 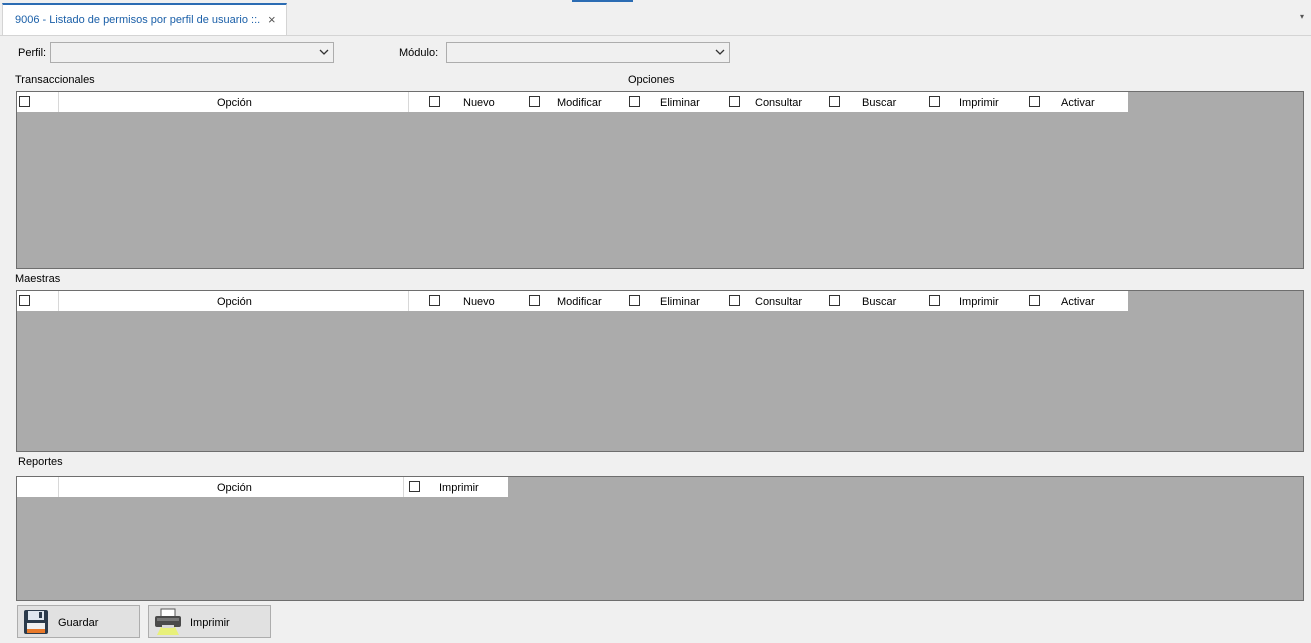 I want to click on guardar-label: Guardar, so click(x=78, y=623).